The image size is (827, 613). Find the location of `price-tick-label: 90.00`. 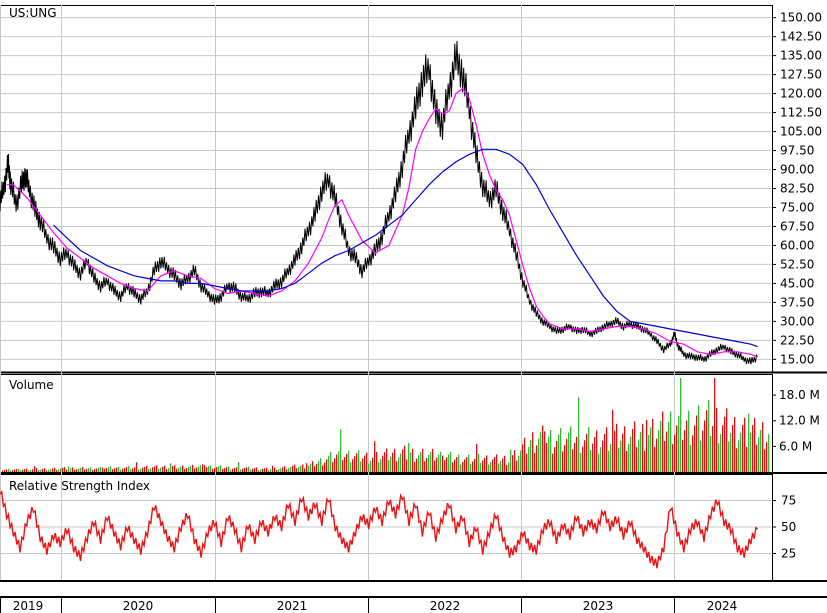

price-tick-label: 90.00 is located at coordinates (797, 170).